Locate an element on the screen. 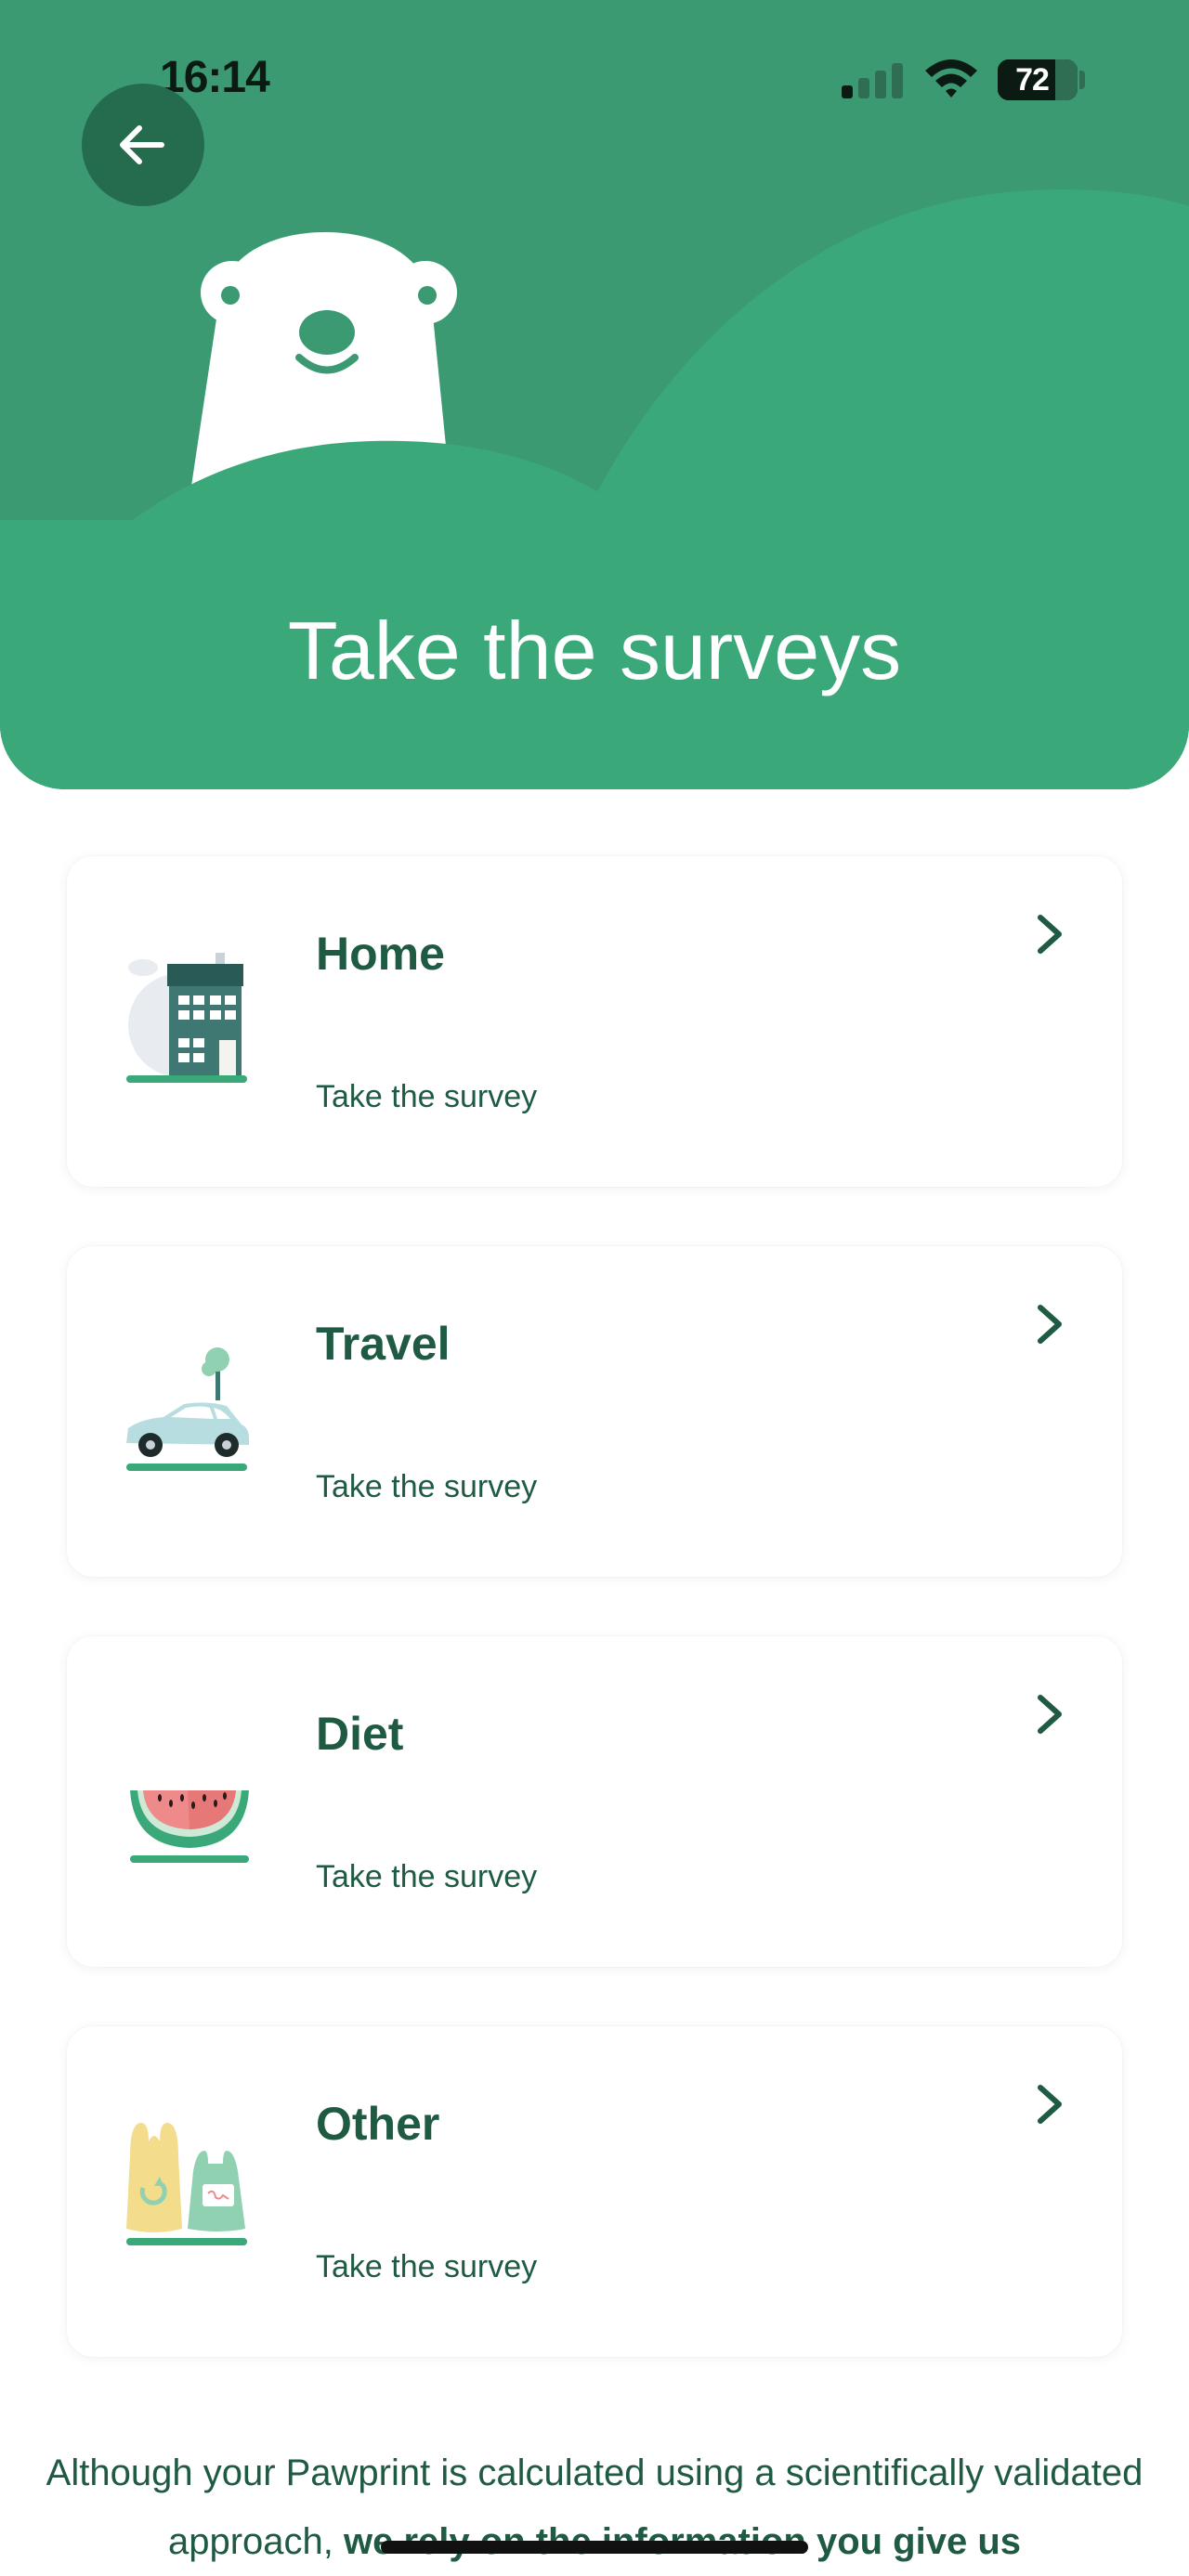  battery-cap is located at coordinates (1082, 80).